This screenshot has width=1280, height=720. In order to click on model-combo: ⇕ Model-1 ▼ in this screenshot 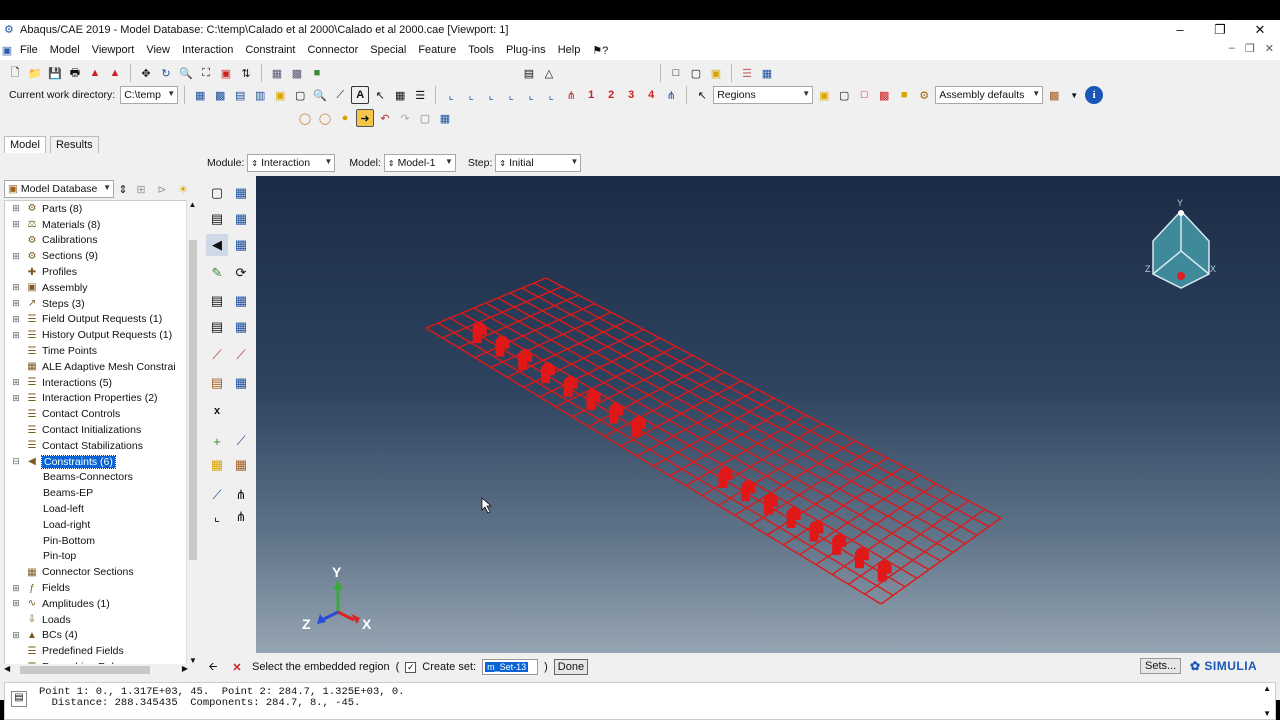, I will do `click(419, 163)`.